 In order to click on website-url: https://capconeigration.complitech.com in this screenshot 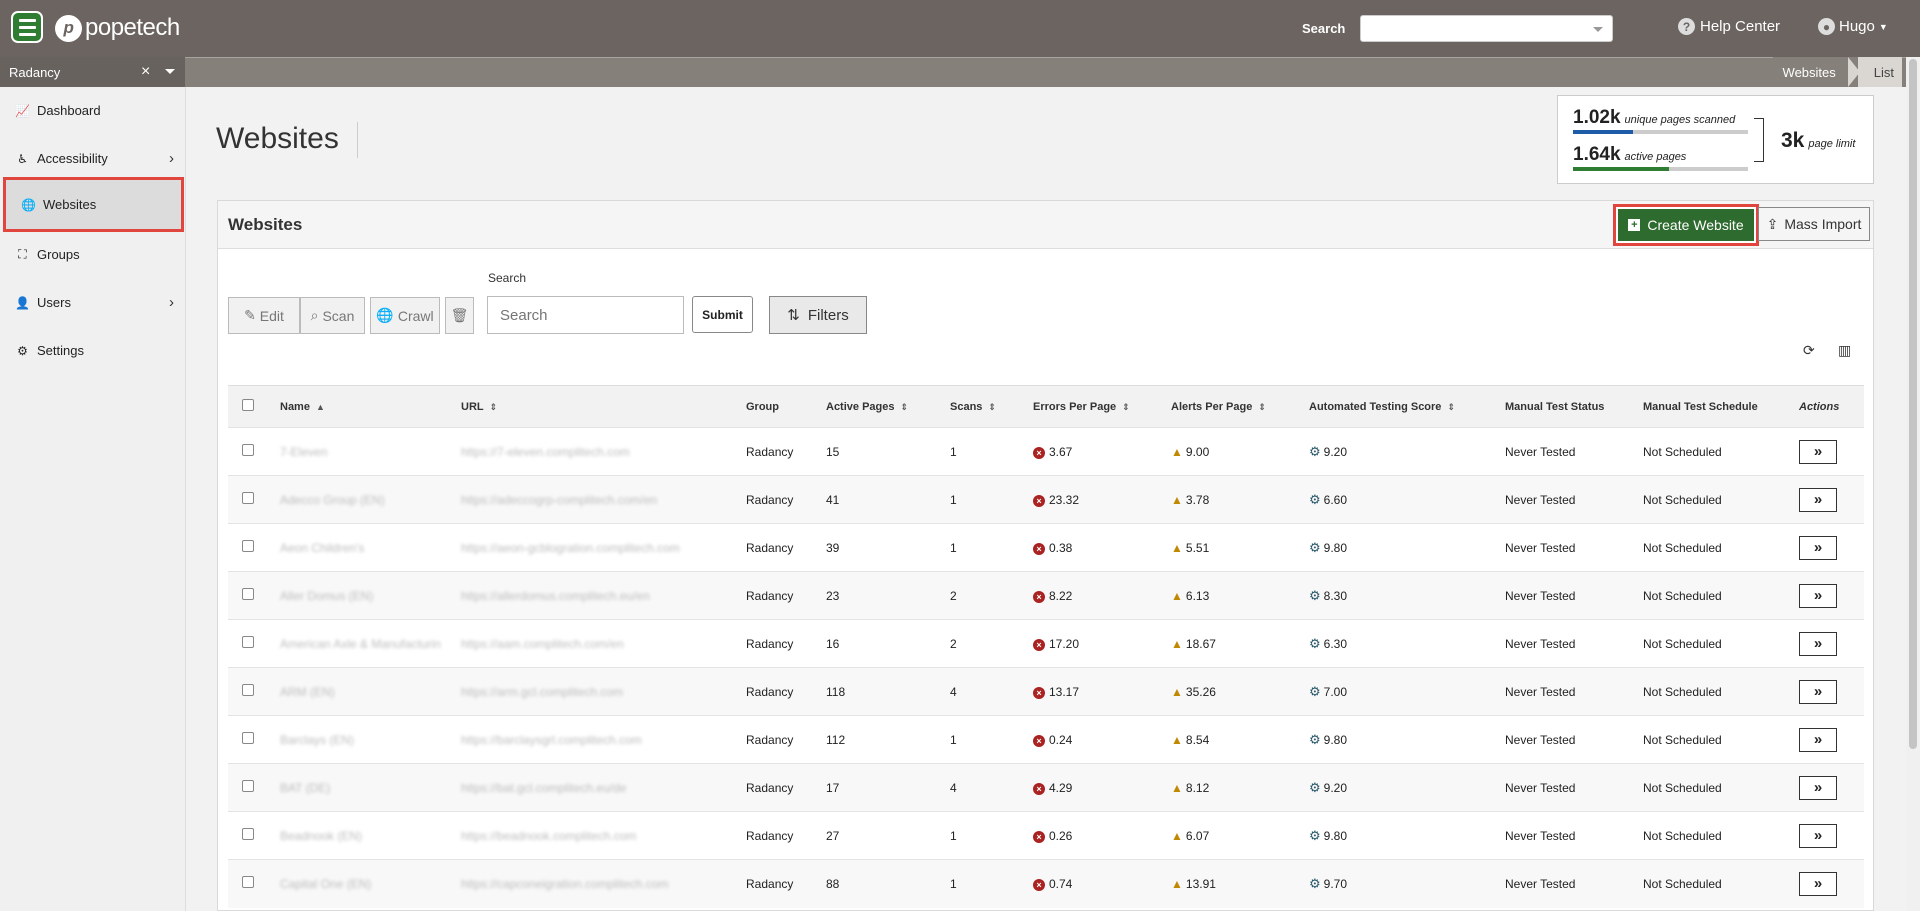, I will do `click(564, 884)`.